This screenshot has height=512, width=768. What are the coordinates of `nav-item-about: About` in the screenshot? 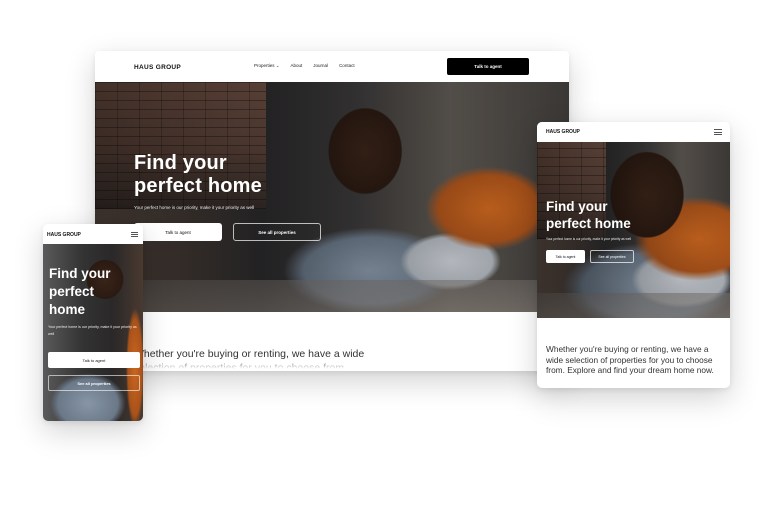 It's located at (297, 66).